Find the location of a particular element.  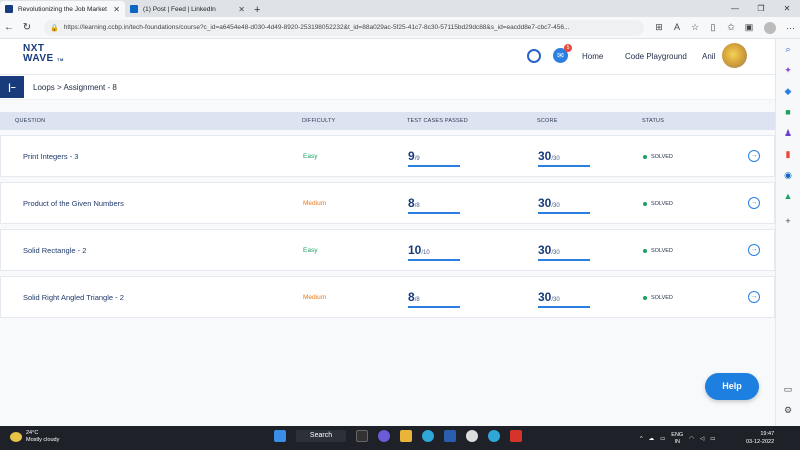

taskbar-search: Search is located at coordinates (321, 436).